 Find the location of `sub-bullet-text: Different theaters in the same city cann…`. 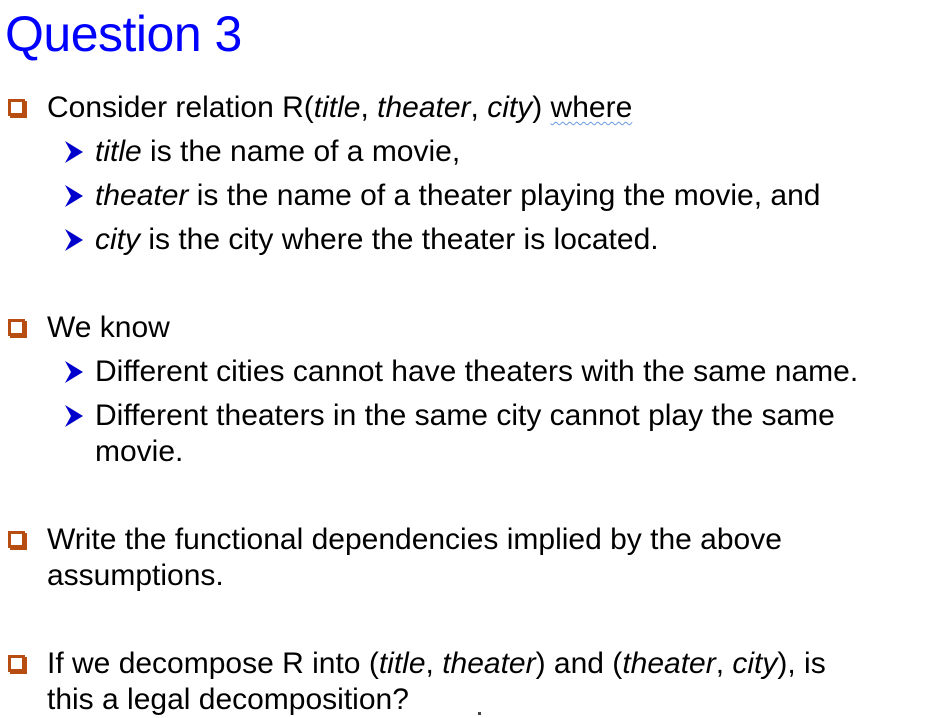

sub-bullet-text: Different theaters in the same city cann… is located at coordinates (465, 415).